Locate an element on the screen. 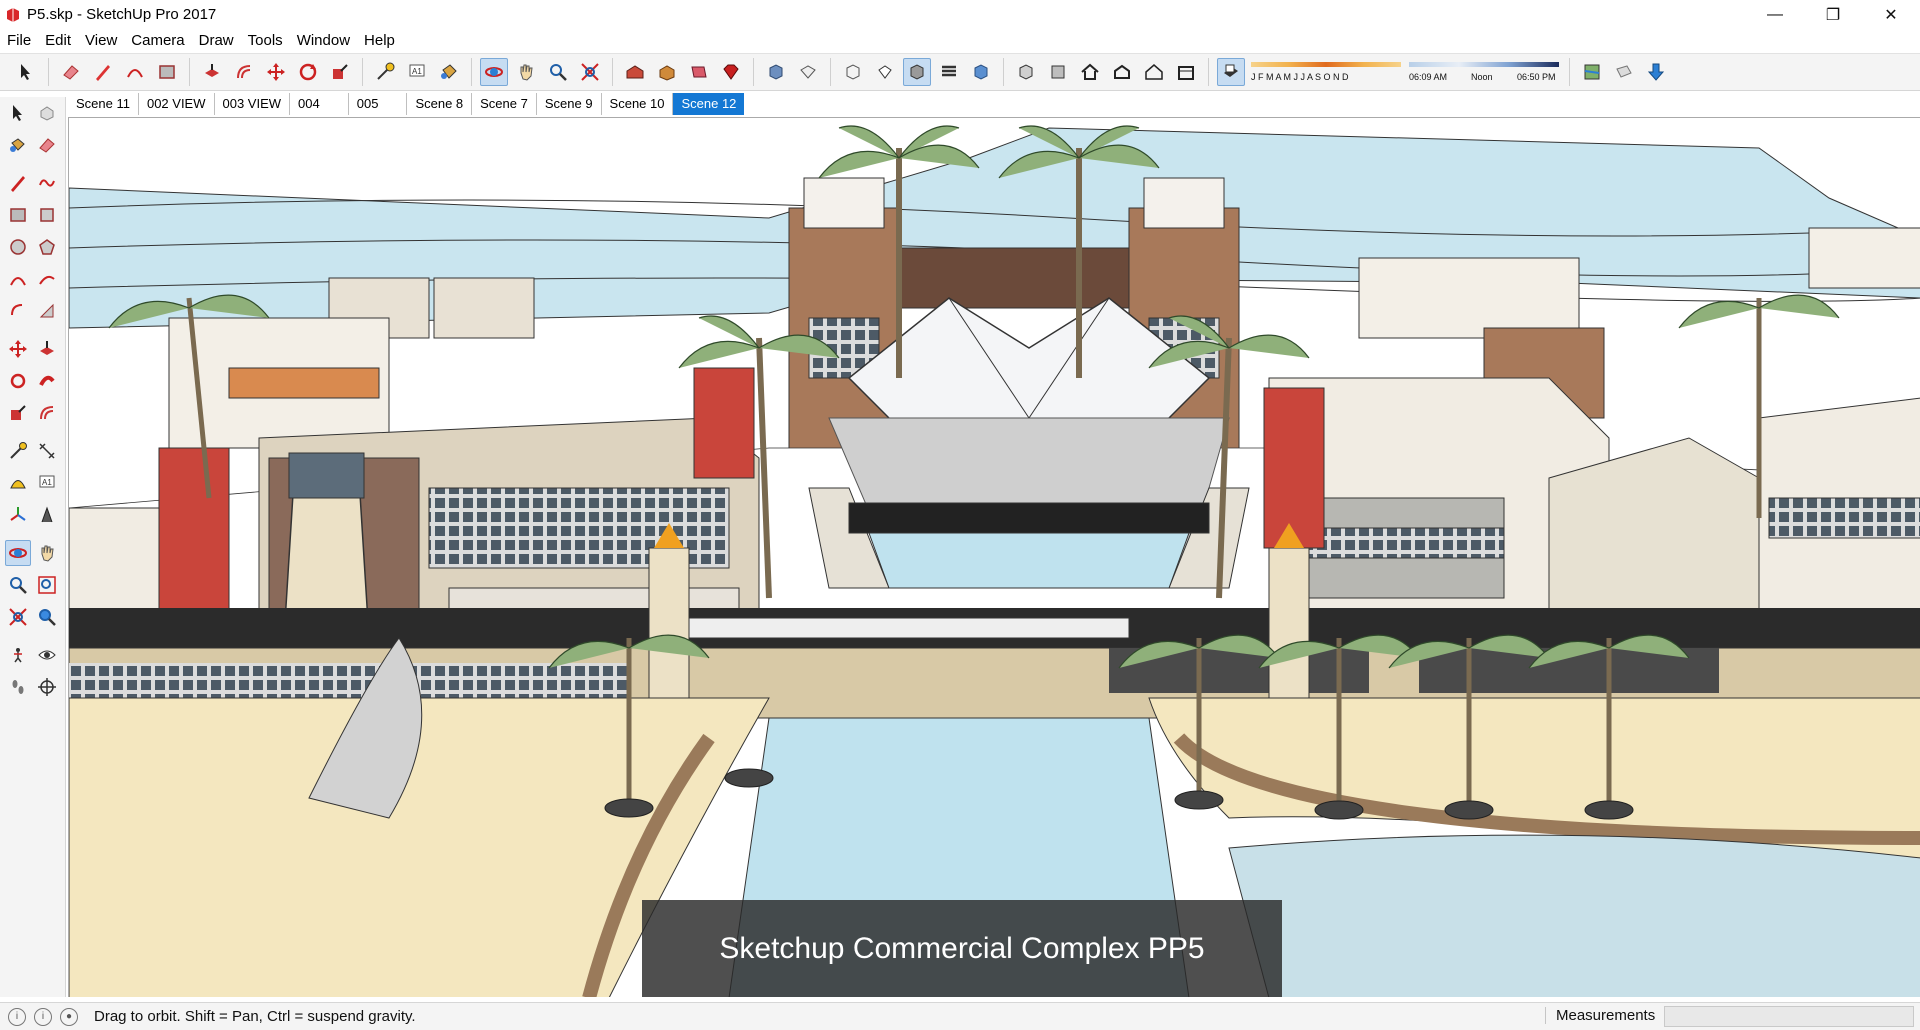 Image resolution: width=1920 pixels, height=1030 pixels. paint-bucket-button is located at coordinates (18, 145).